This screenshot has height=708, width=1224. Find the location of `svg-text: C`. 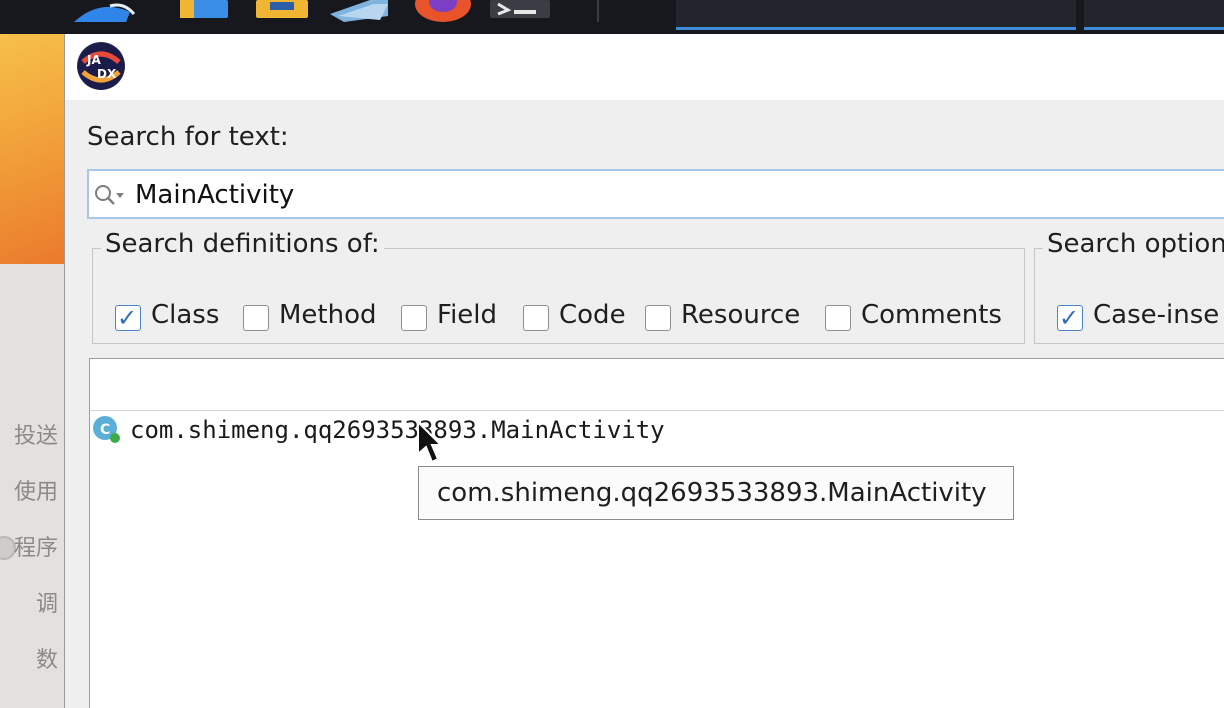

svg-text: C is located at coordinates (105, 430).